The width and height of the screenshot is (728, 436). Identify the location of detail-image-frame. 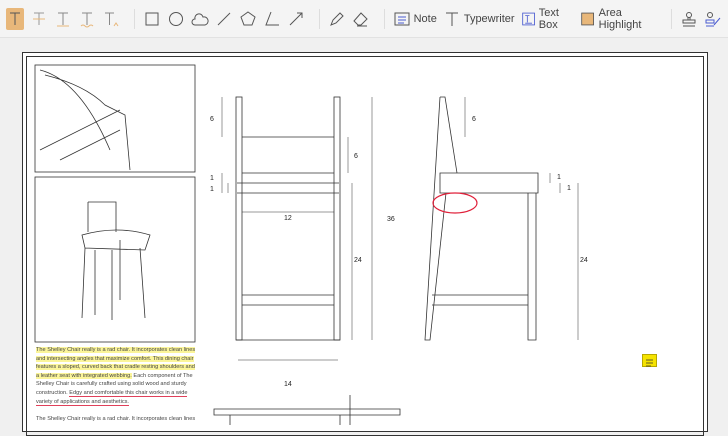
(115, 118).